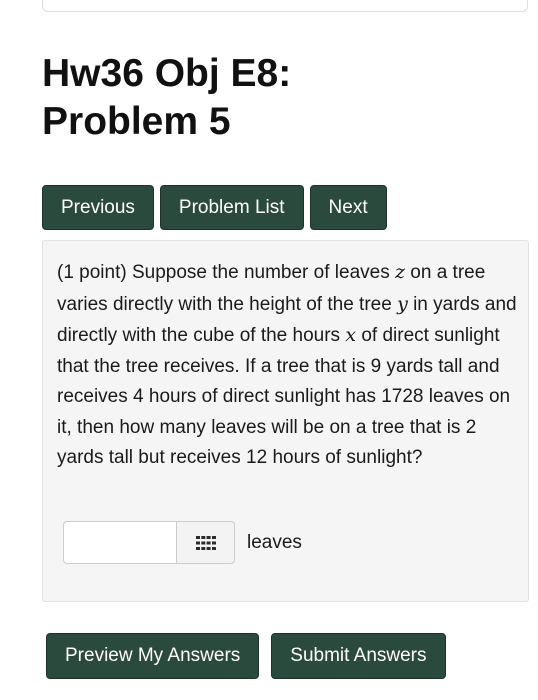 The width and height of the screenshot is (538, 700). I want to click on variable-x: x, so click(351, 335).